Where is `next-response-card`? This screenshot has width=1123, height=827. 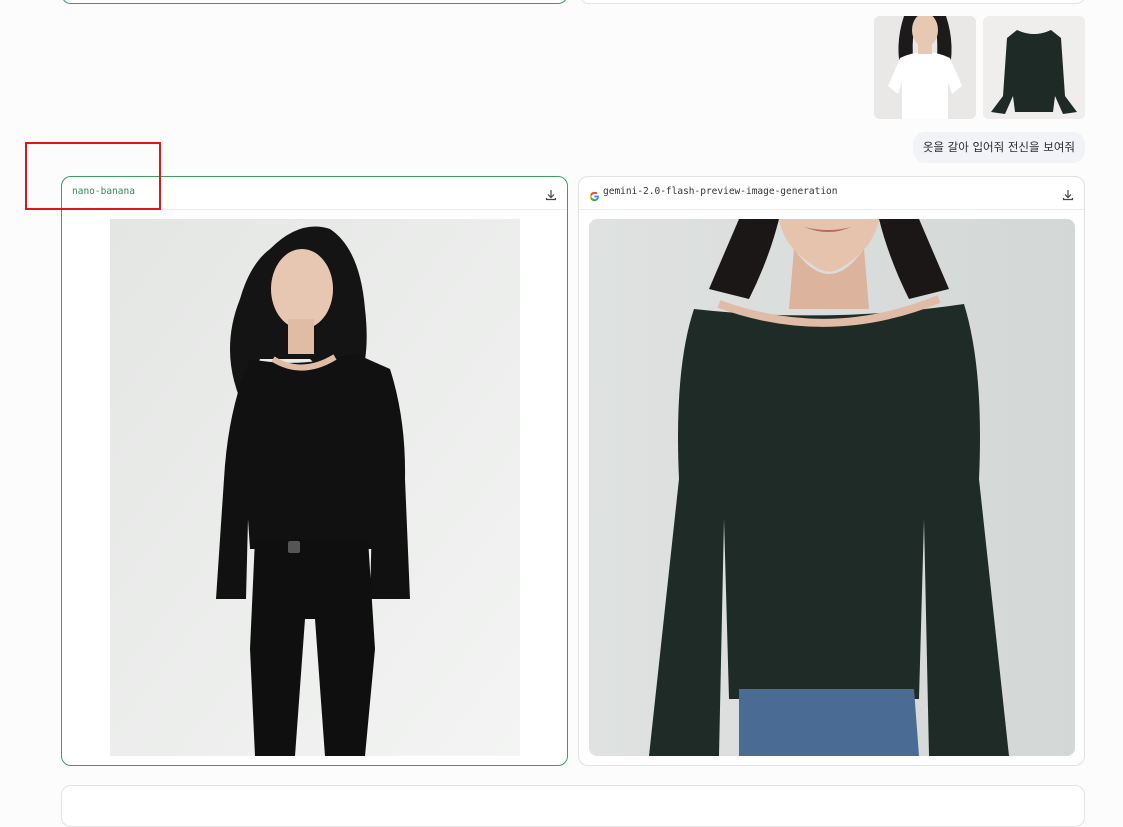 next-response-card is located at coordinates (573, 806).